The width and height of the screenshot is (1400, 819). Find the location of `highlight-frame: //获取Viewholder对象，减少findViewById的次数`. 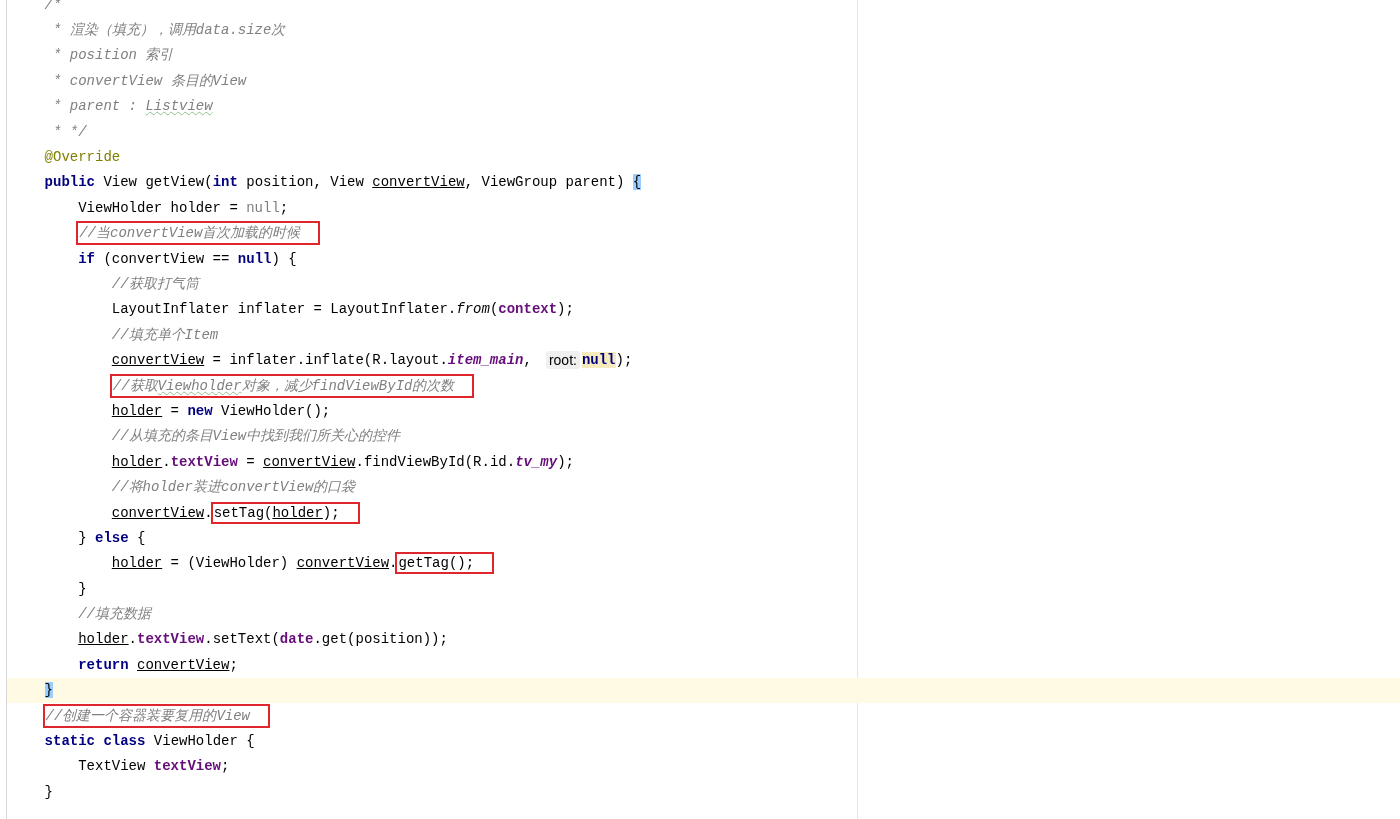

highlight-frame: //获取Viewholder对象，减少findViewById的次数 is located at coordinates (292, 385).